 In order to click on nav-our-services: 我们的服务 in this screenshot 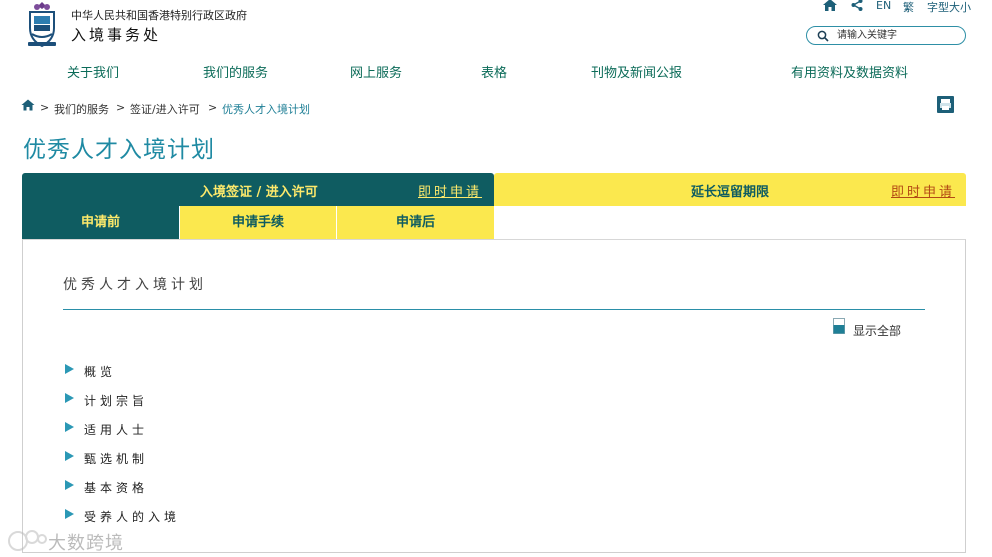, I will do `click(235, 71)`.